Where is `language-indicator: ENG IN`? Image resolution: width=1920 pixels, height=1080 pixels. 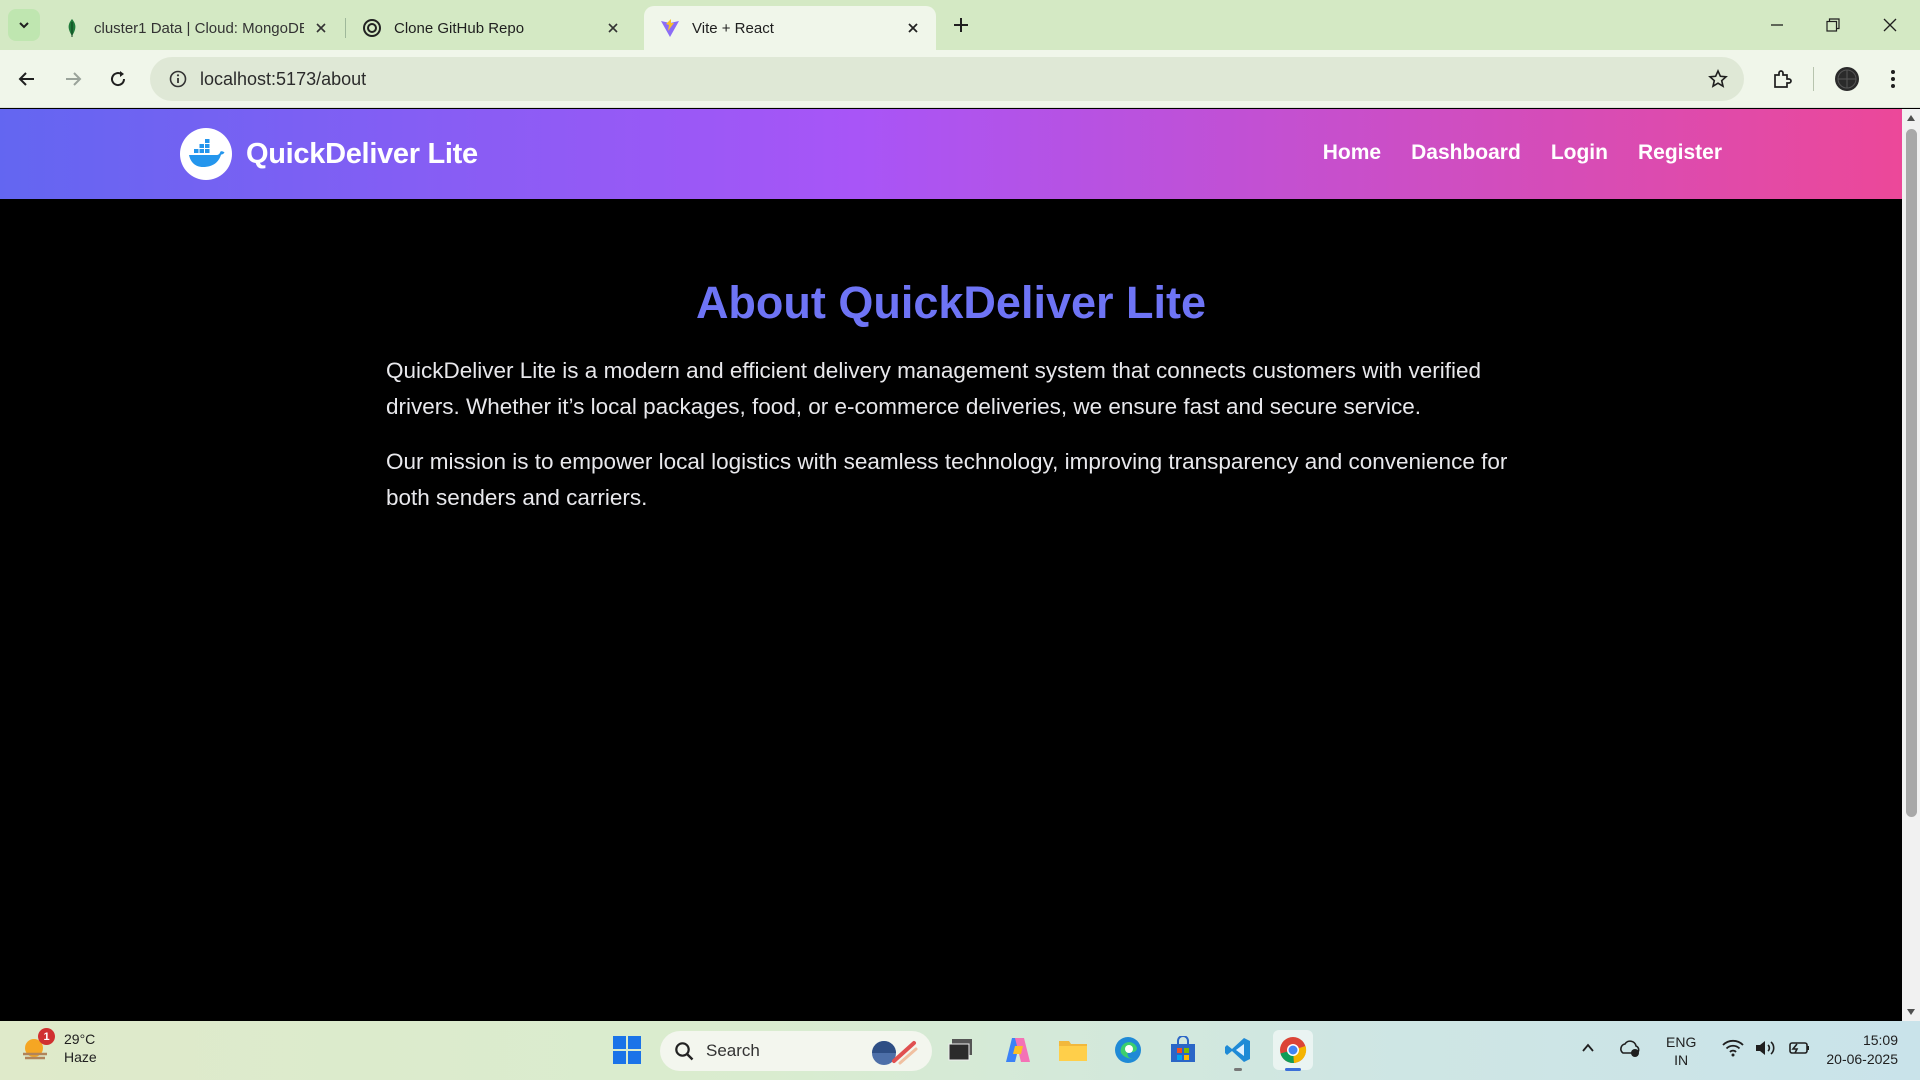 language-indicator: ENG IN is located at coordinates (1681, 1051).